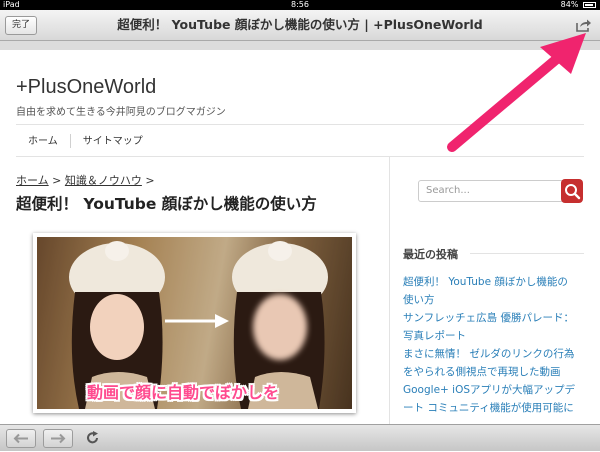 The image size is (600, 452). I want to click on recent-post-link: Google+ iOSアプリが大幅アップデ, so click(498, 390).